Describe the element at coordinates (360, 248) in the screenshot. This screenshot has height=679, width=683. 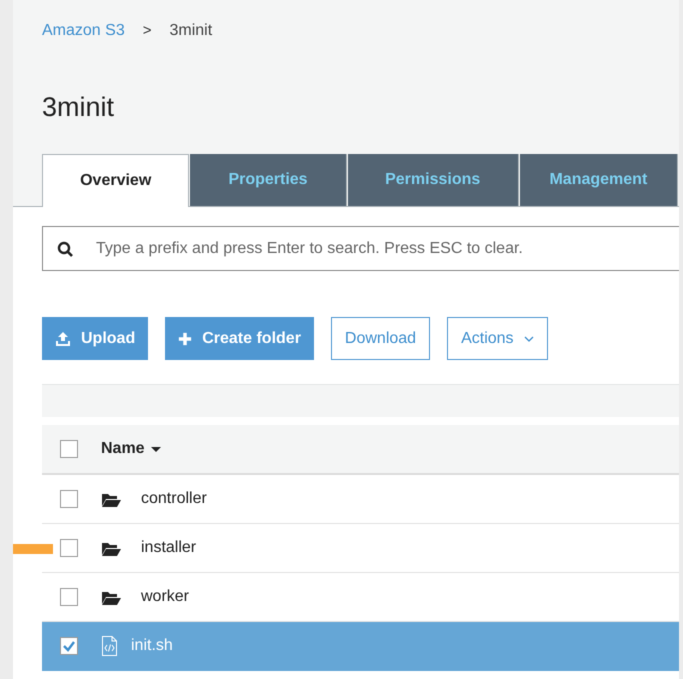
I see `search-field: Type a prefix and press Enter to search. Press ESC to clear.` at that location.